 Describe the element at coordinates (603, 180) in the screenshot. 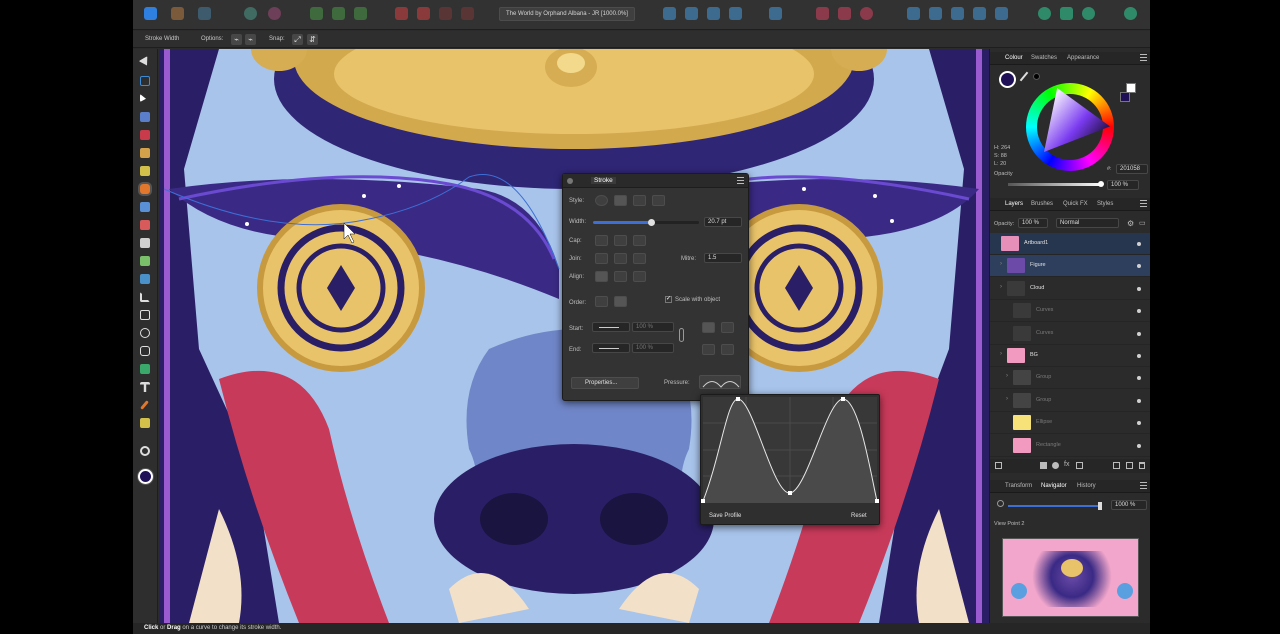

I see `stroke-panel-title: Stroke` at that location.